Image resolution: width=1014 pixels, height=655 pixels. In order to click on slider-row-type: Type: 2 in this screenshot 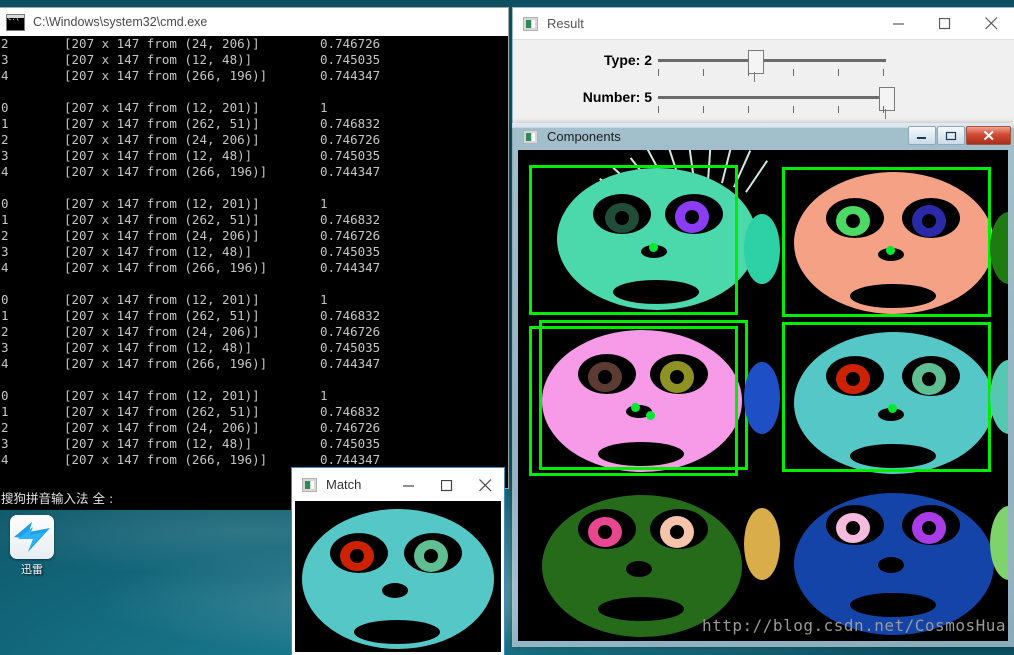, I will do `click(763, 65)`.